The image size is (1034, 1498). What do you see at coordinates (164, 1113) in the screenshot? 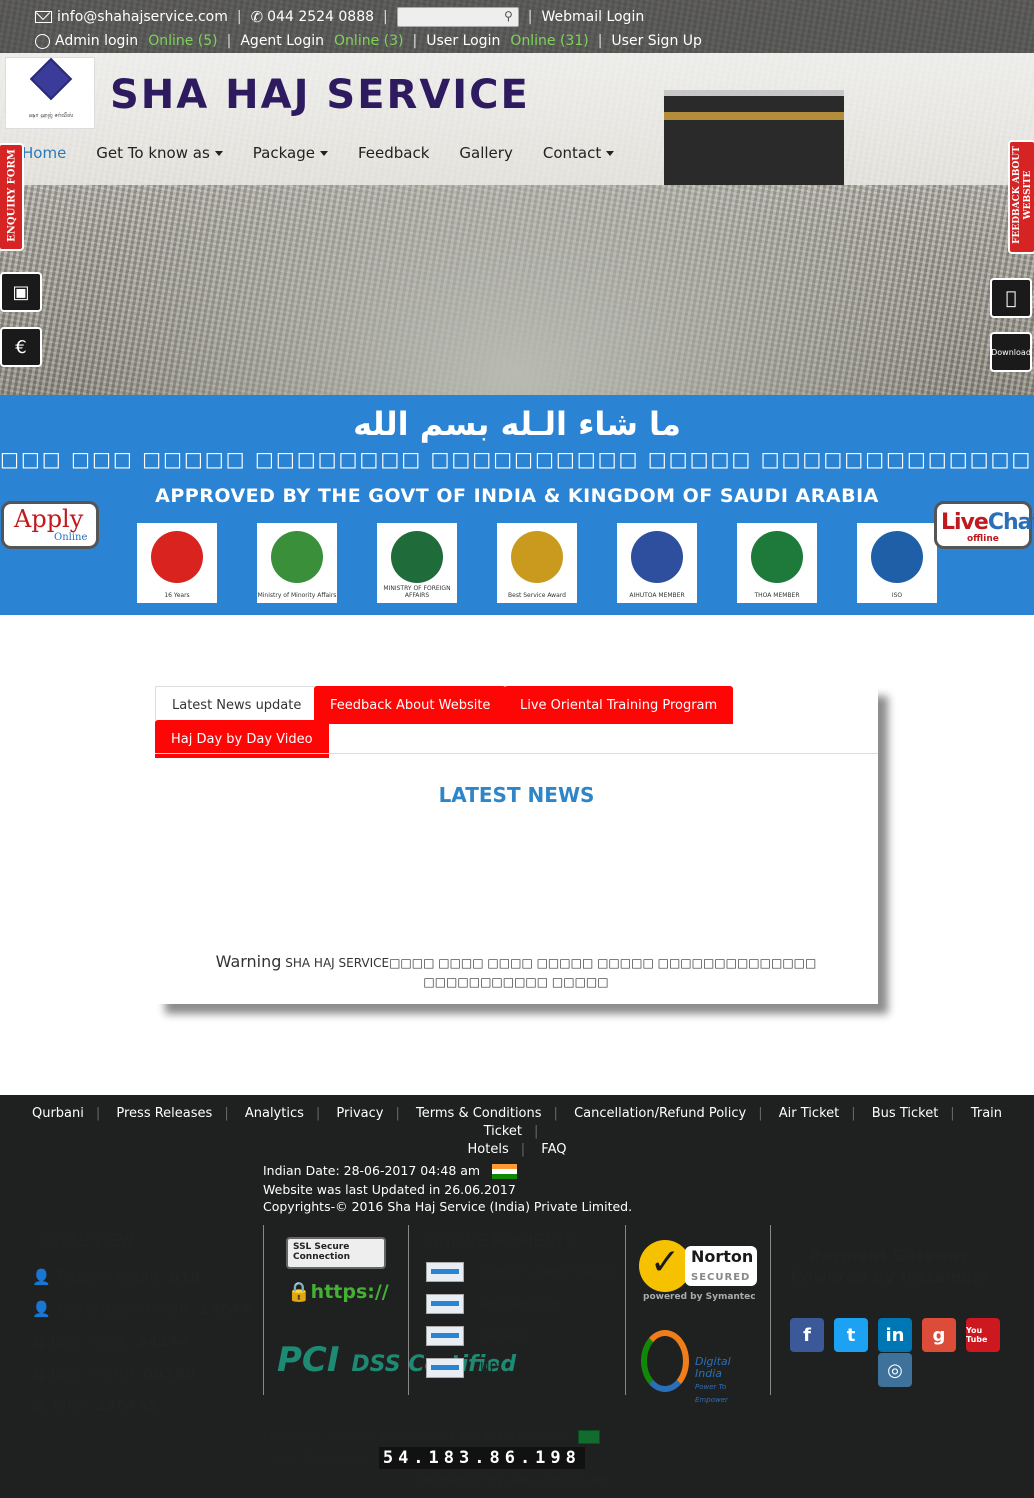
I see `footer-link-press: Press Releases` at bounding box center [164, 1113].